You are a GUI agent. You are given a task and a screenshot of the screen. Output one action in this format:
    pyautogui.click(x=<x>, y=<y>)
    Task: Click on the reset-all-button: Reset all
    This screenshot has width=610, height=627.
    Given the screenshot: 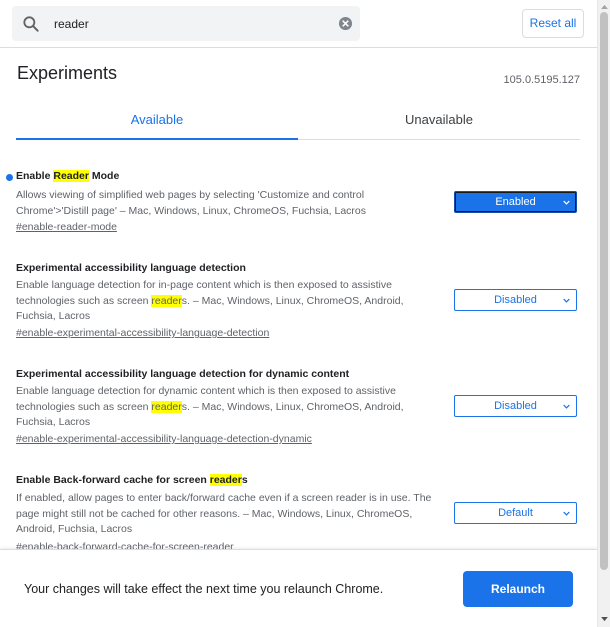 What is the action you would take?
    pyautogui.click(x=553, y=23)
    